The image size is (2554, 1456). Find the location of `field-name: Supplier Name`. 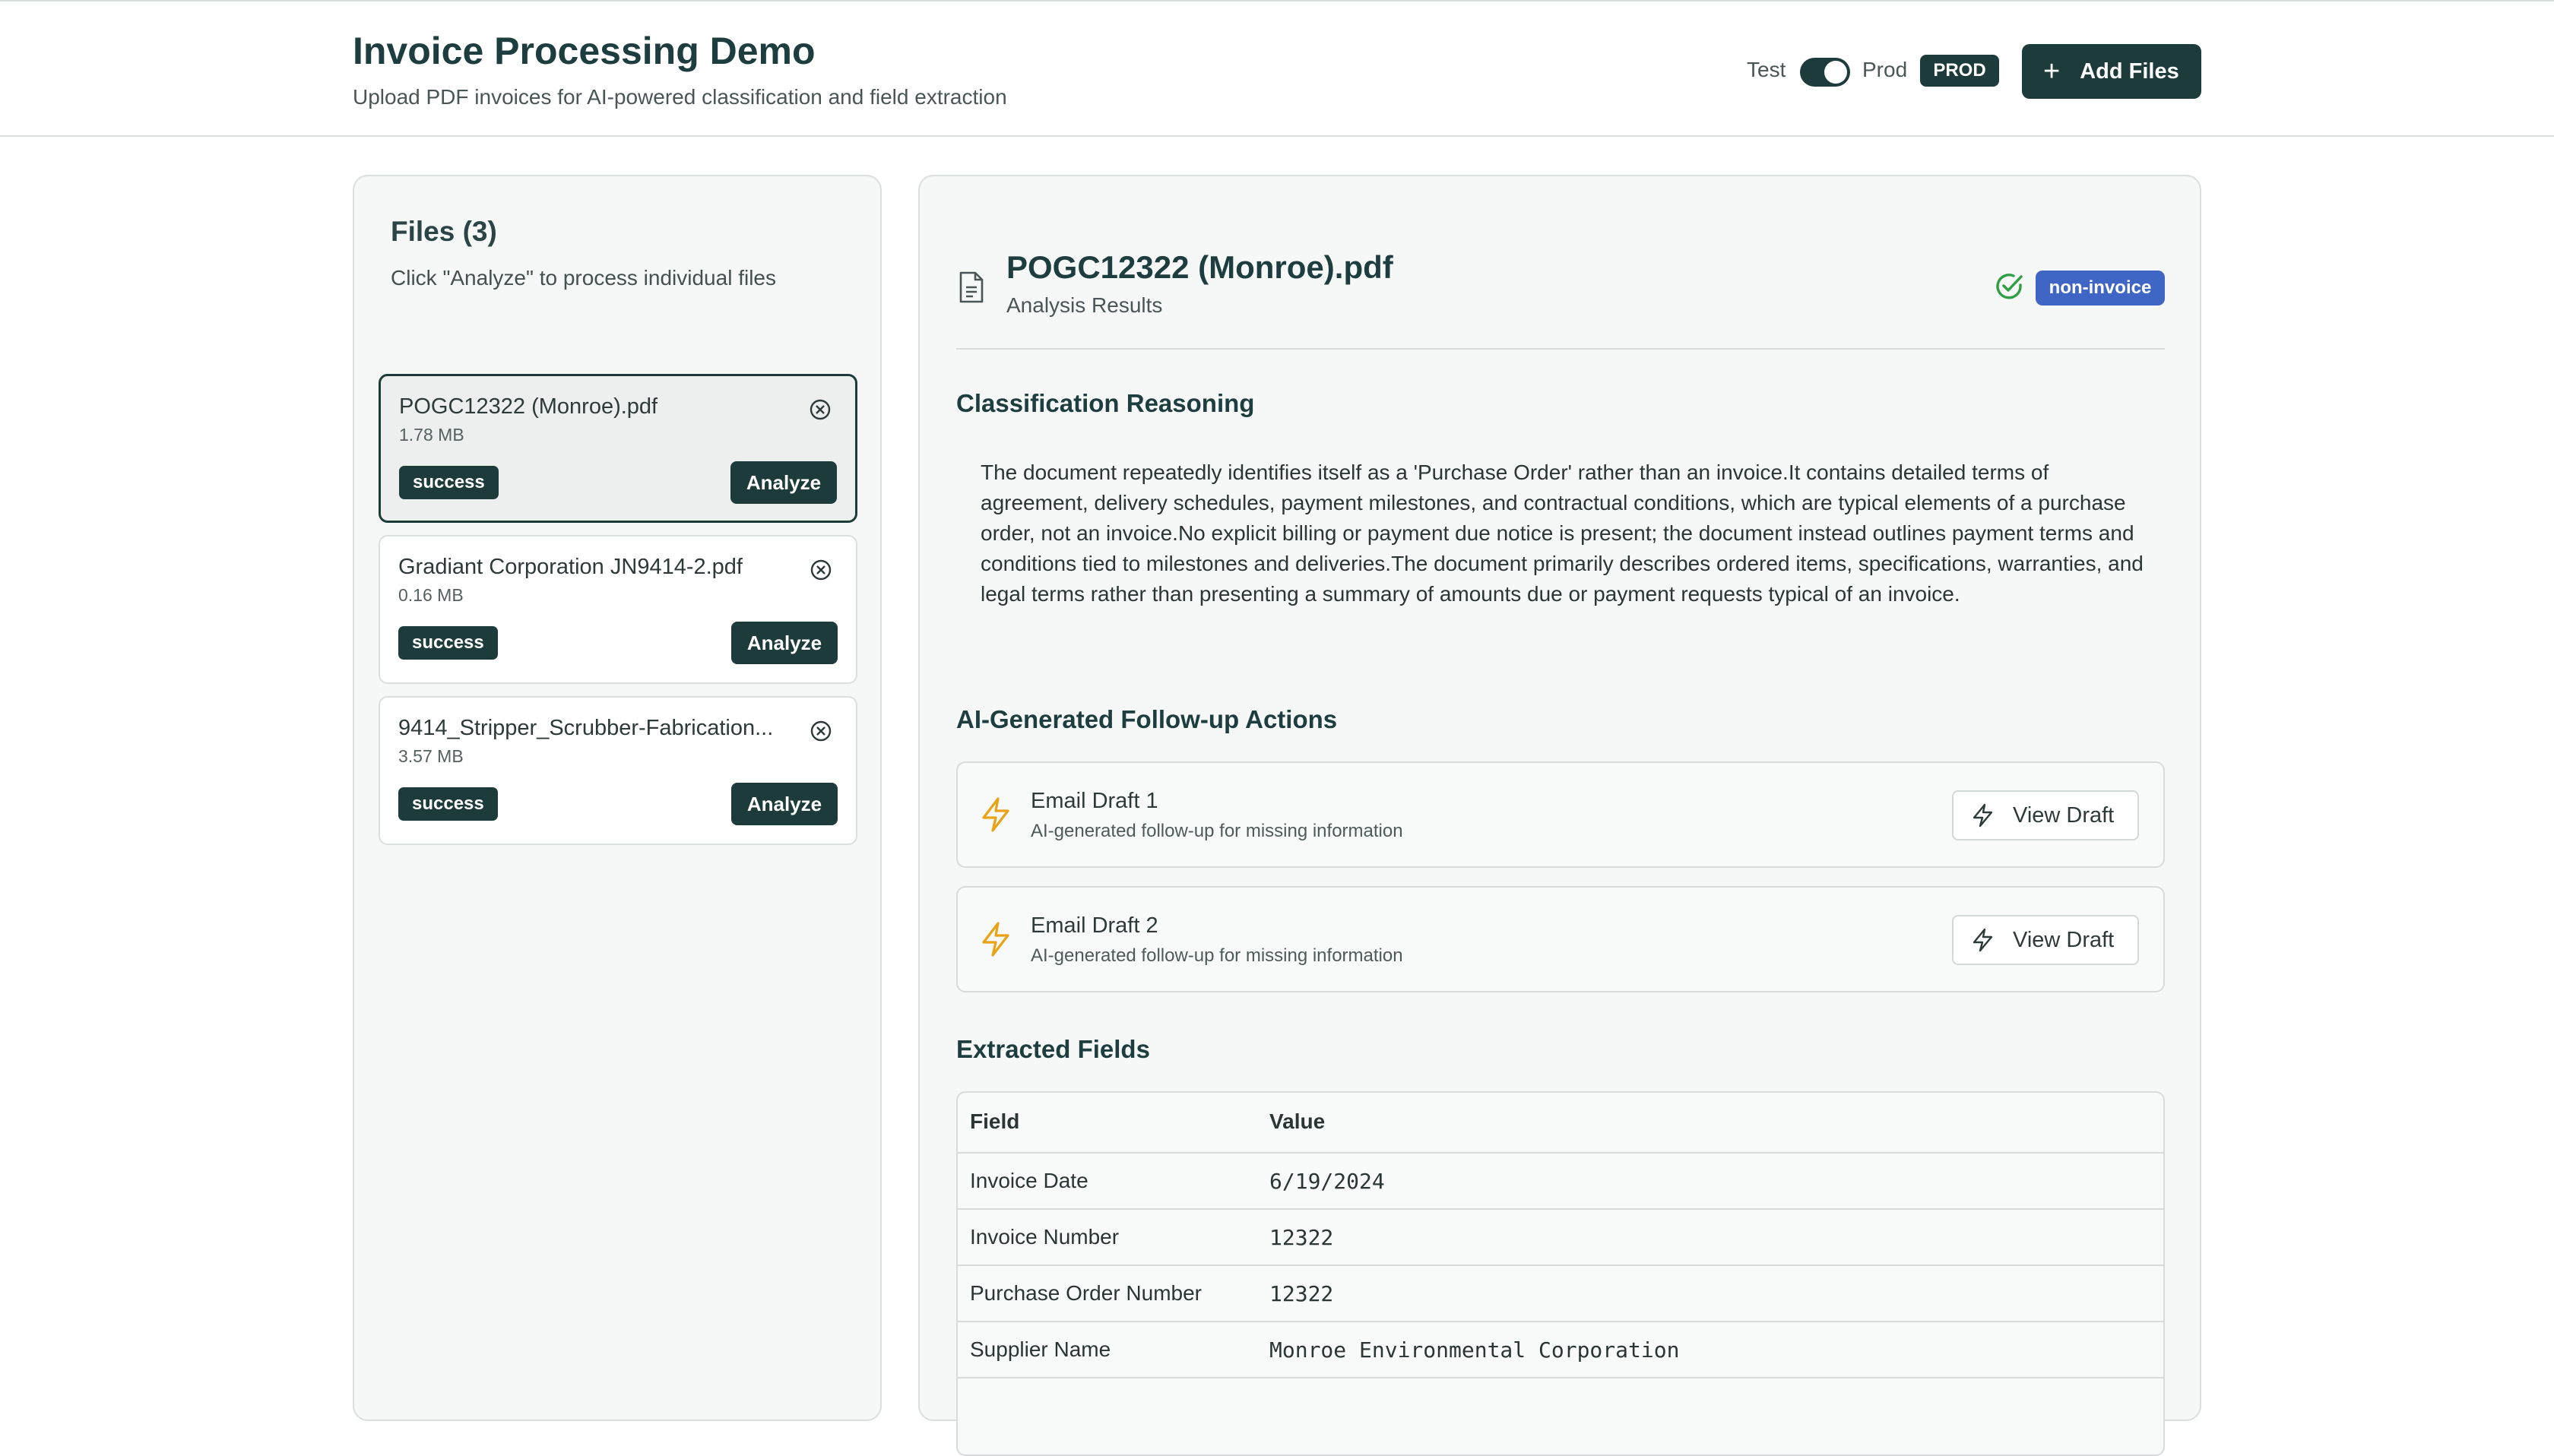

field-name: Supplier Name is located at coordinates (1040, 1349).